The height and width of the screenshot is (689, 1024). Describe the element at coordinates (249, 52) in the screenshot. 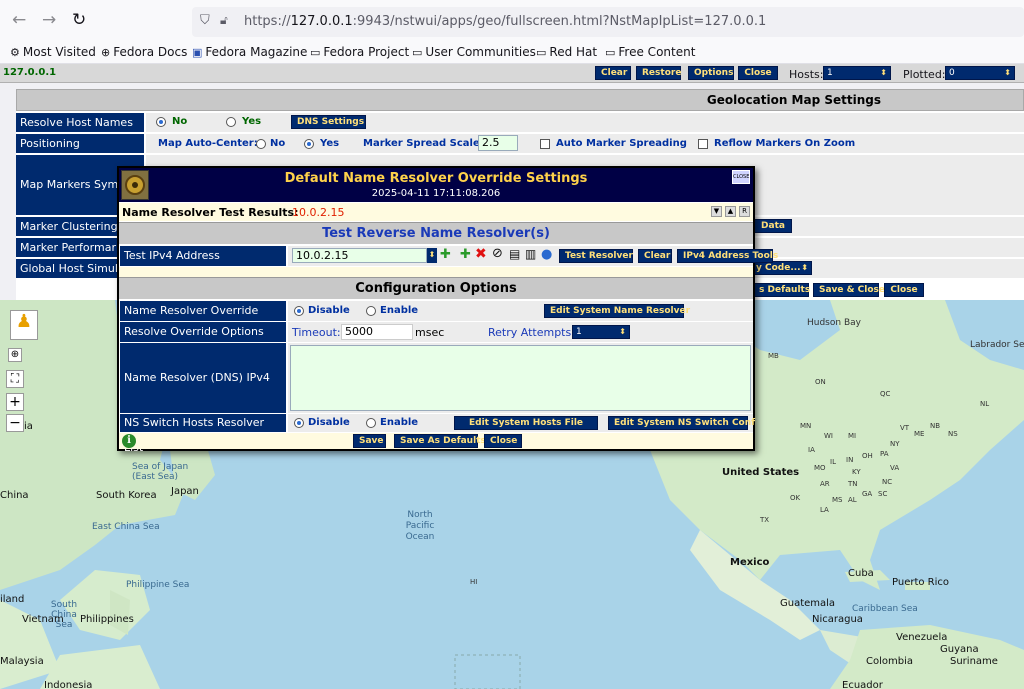

I see `bookmark-fedora-magazine: ▣ Fedora Magazine` at that location.